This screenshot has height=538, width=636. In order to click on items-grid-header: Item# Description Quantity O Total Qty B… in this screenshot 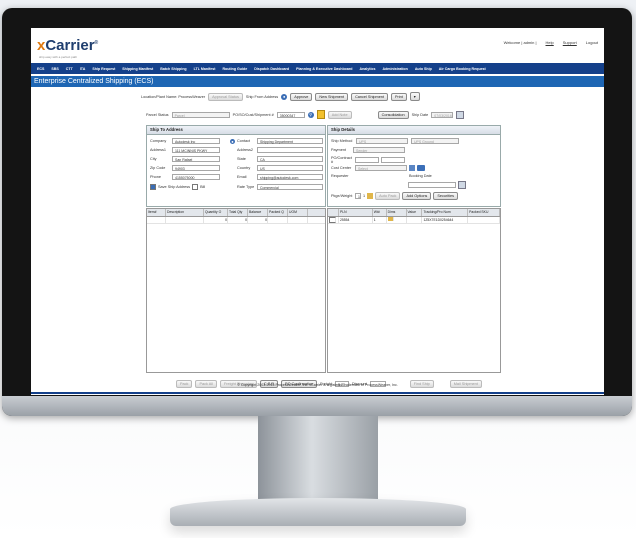, I will do `click(236, 213)`.